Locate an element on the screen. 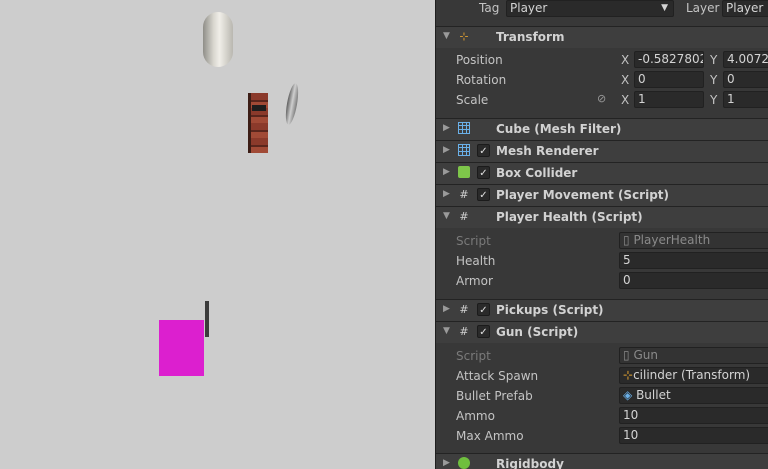 This screenshot has height=469, width=768. gun-checkbox: ✓ is located at coordinates (483, 331).